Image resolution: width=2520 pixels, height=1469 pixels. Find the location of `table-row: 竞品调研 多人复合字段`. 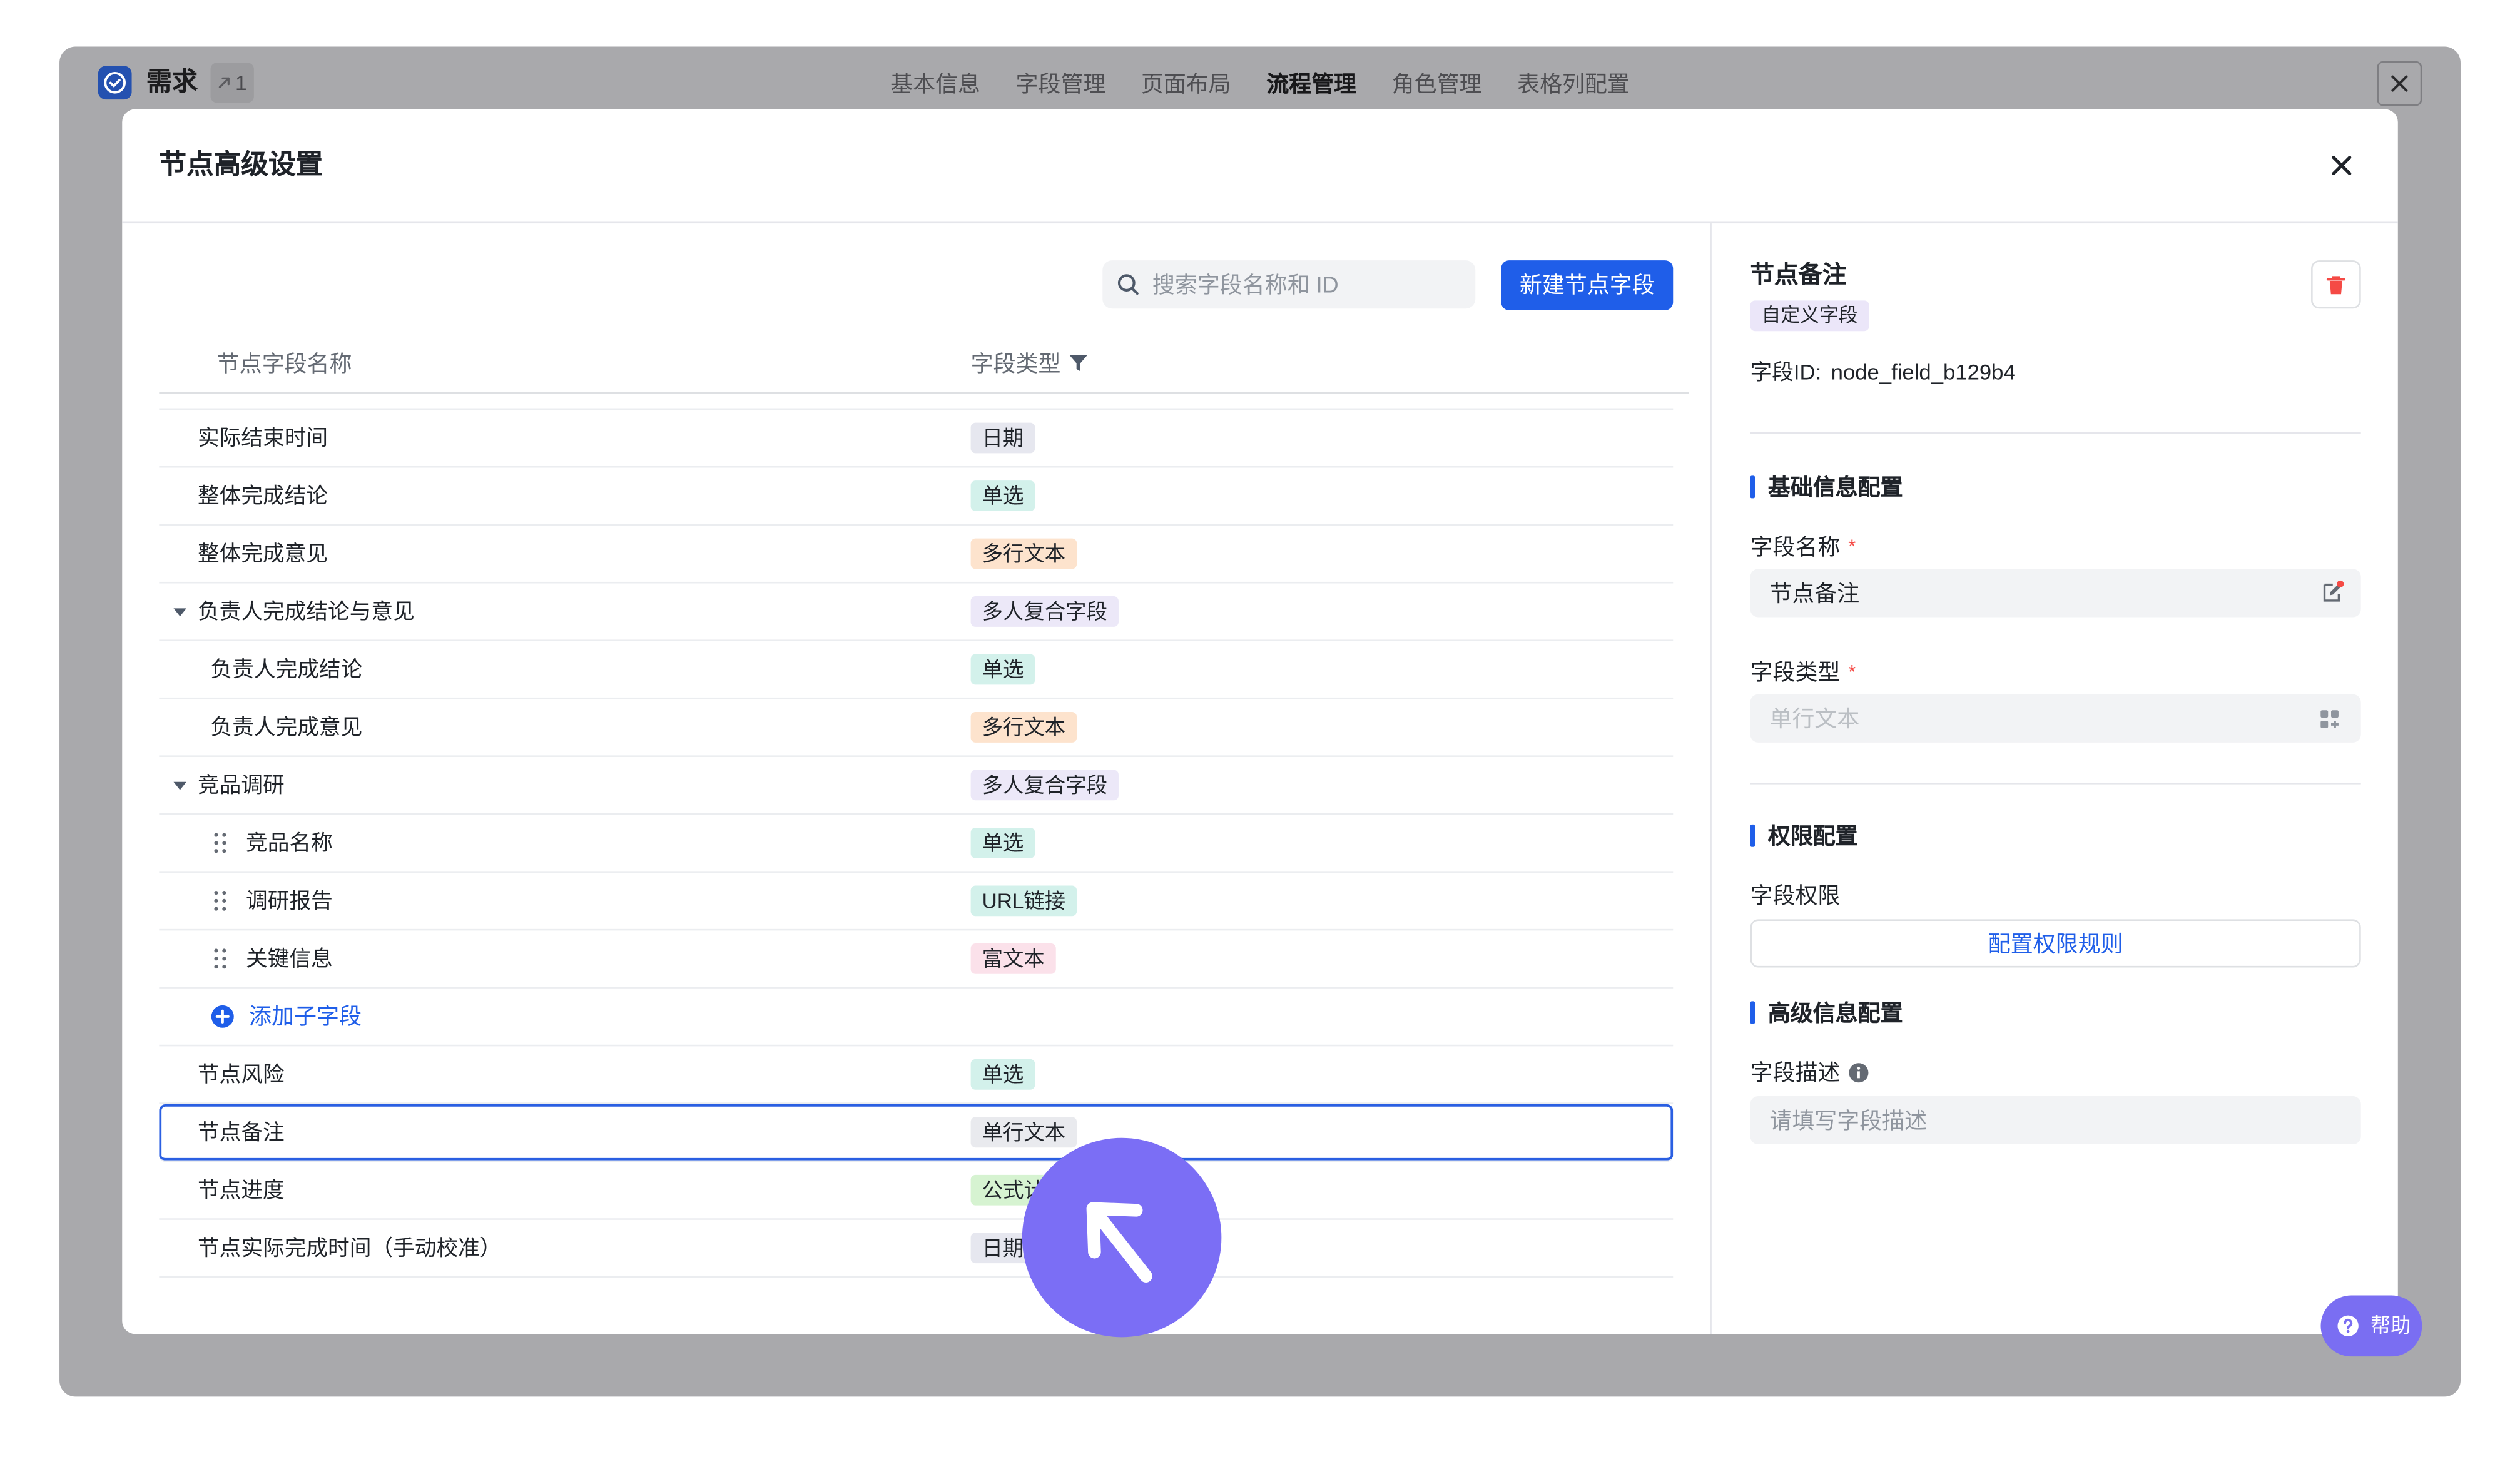

table-row: 竞品调研 多人复合字段 is located at coordinates (917, 786).